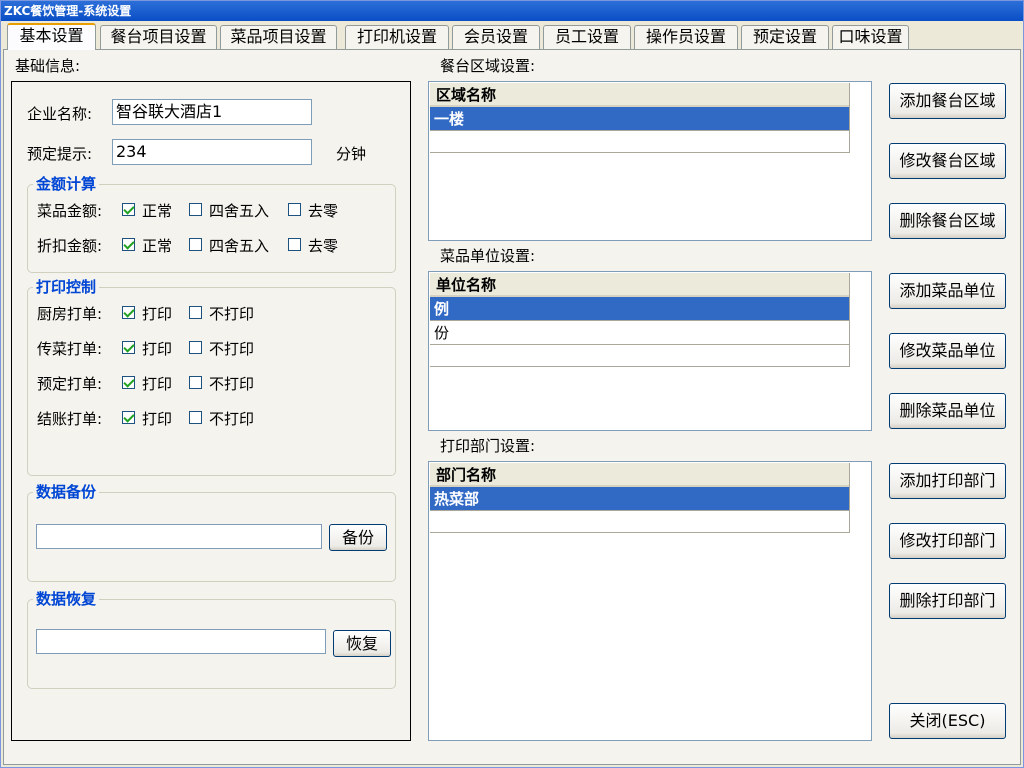 The image size is (1024, 768). What do you see at coordinates (195, 417) in the screenshot?
I see `checkout-print-no-checkbox` at bounding box center [195, 417].